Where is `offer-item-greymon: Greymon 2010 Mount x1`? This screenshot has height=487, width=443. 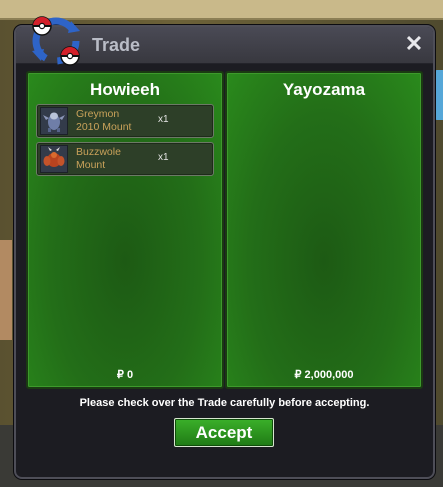
offer-item-greymon: Greymon 2010 Mount x1 is located at coordinates (125, 121).